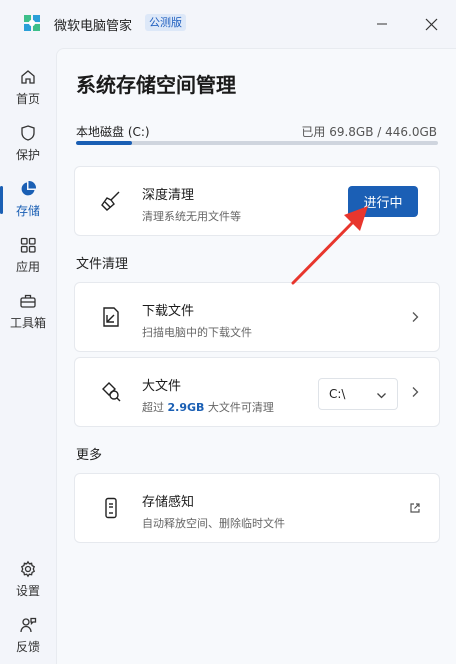 This screenshot has width=456, height=664. I want to click on downloads-card: 下载文件 扫描电脑中的下载文件, so click(257, 317).